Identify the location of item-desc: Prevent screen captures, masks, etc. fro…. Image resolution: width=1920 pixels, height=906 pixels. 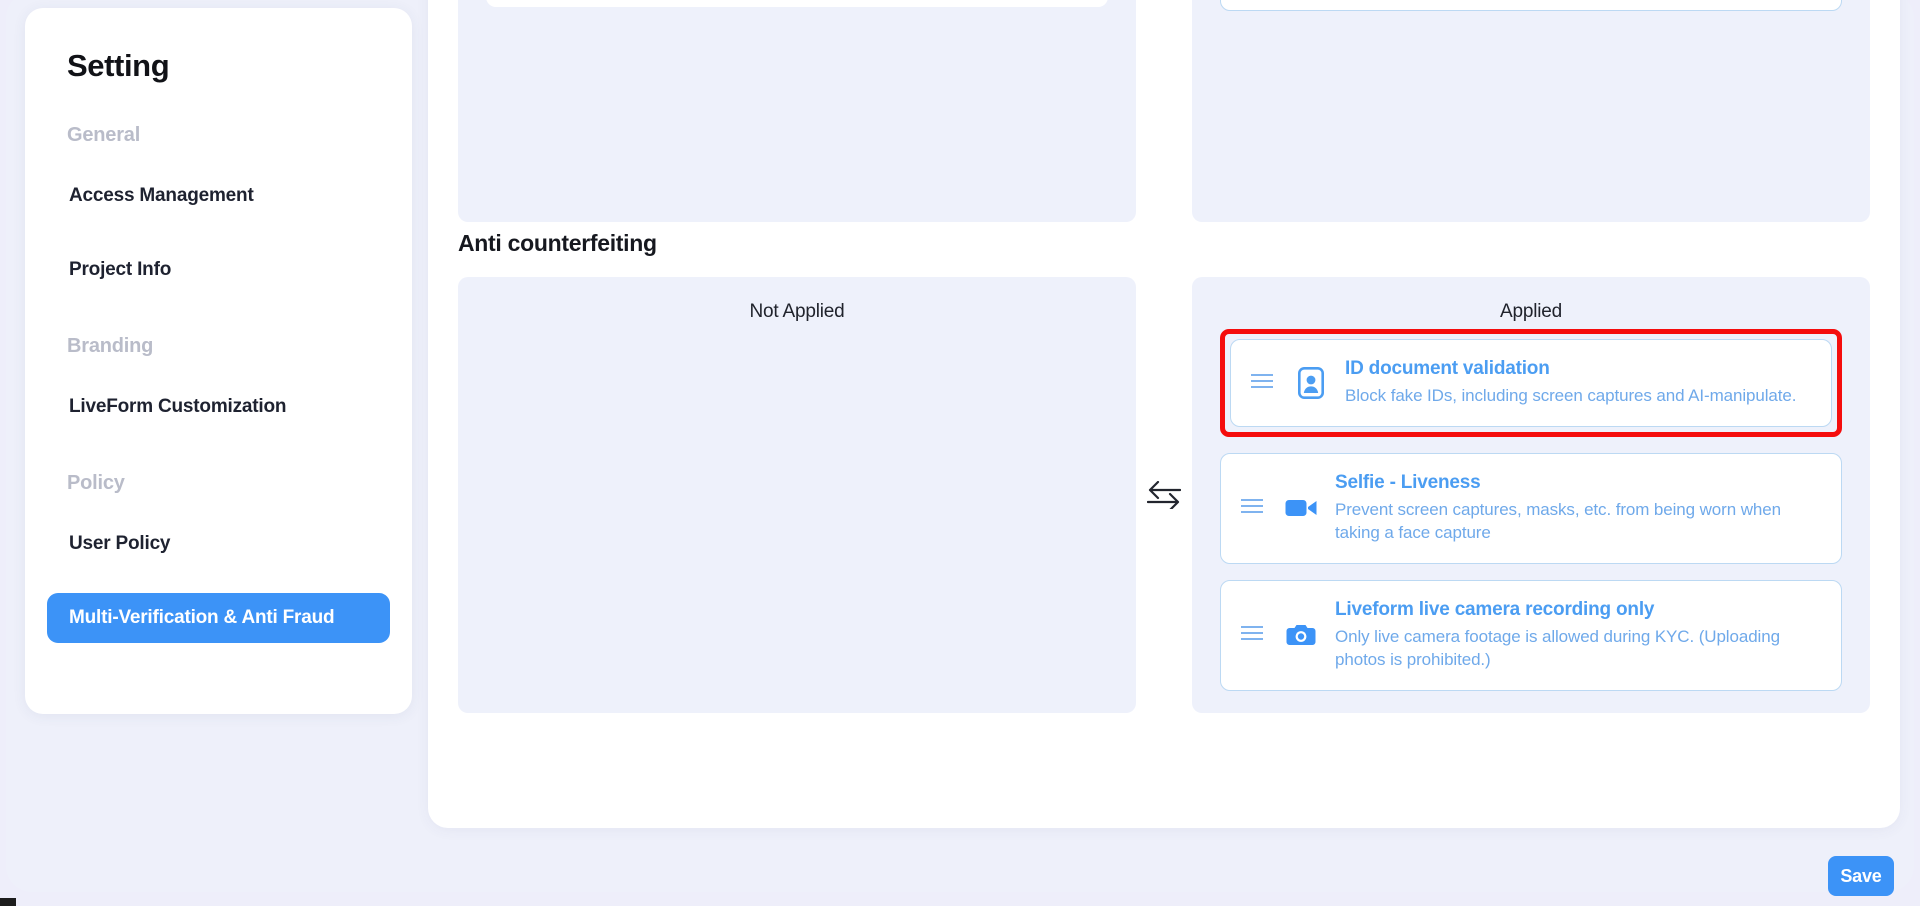
(1558, 521).